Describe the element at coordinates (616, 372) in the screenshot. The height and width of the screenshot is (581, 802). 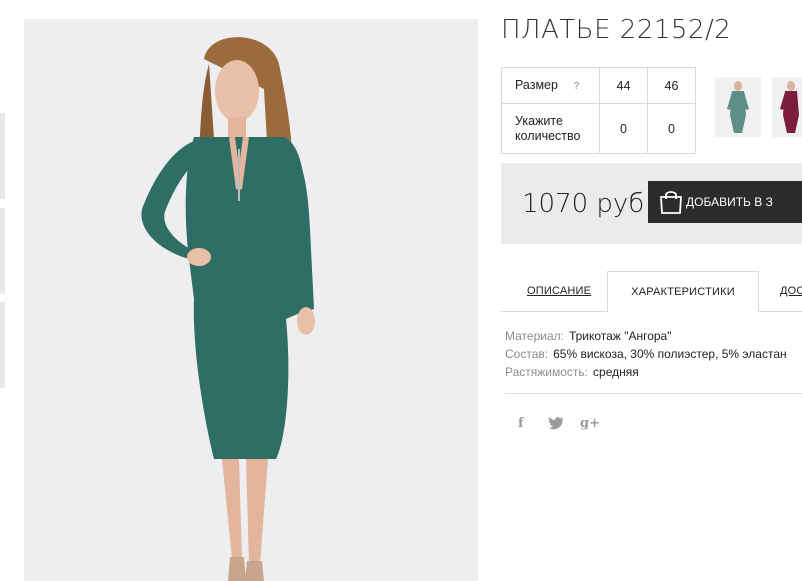
I see `characteristic-value: средняя` at that location.